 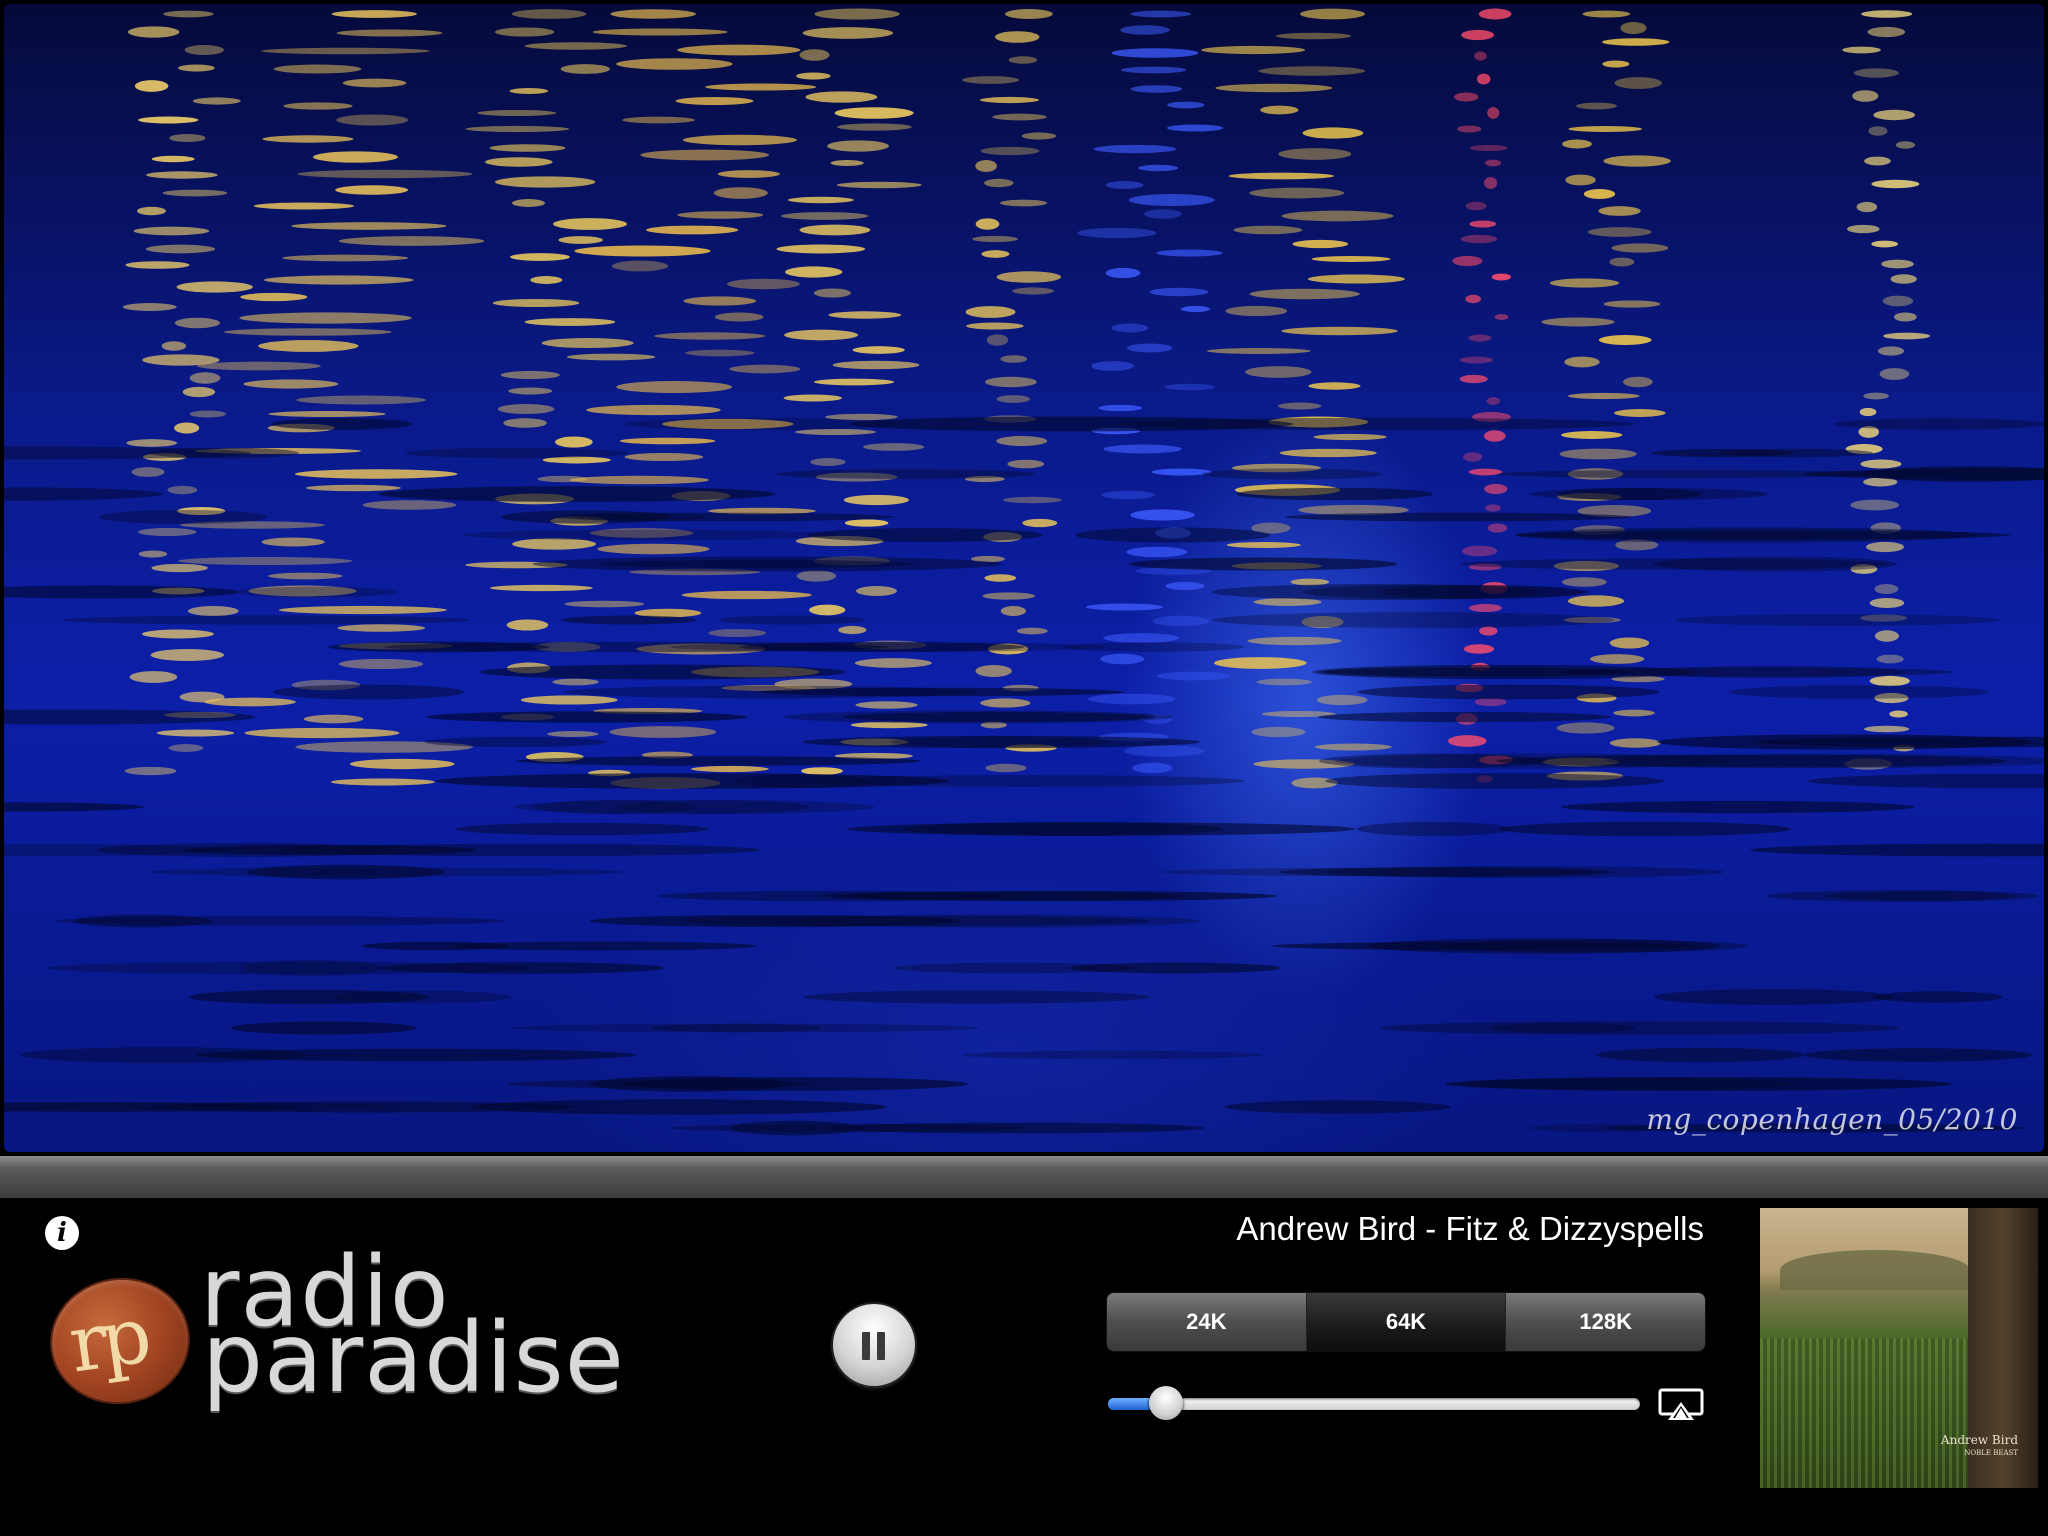 What do you see at coordinates (107, 1340) in the screenshot?
I see `logo-initials: rp` at bounding box center [107, 1340].